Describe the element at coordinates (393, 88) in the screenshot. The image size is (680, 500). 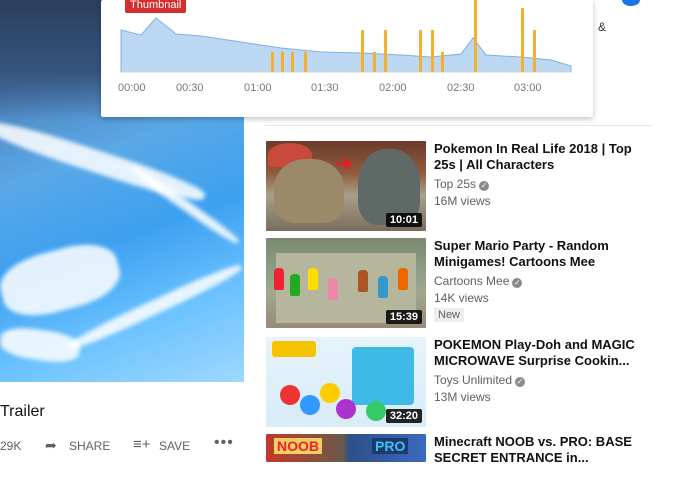
I see `time-tick: 02:00` at that location.